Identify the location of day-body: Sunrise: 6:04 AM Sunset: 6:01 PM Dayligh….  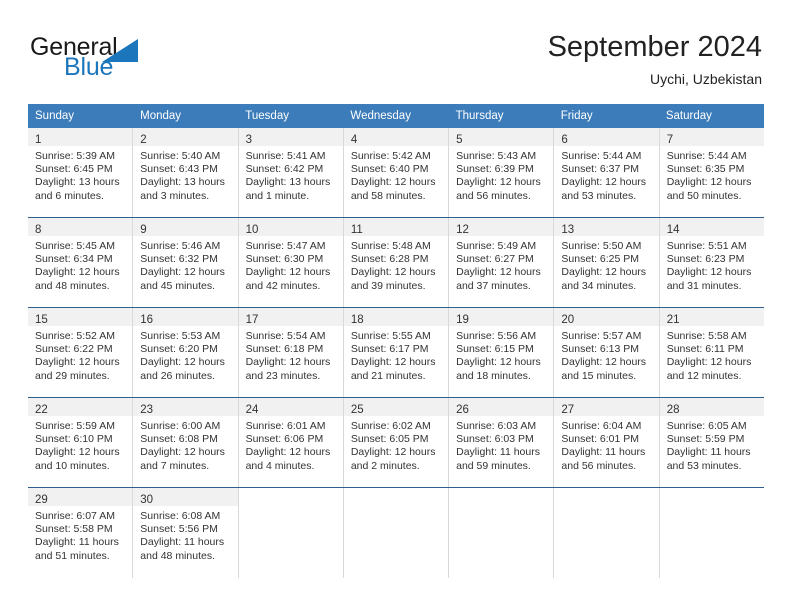
(606, 444).